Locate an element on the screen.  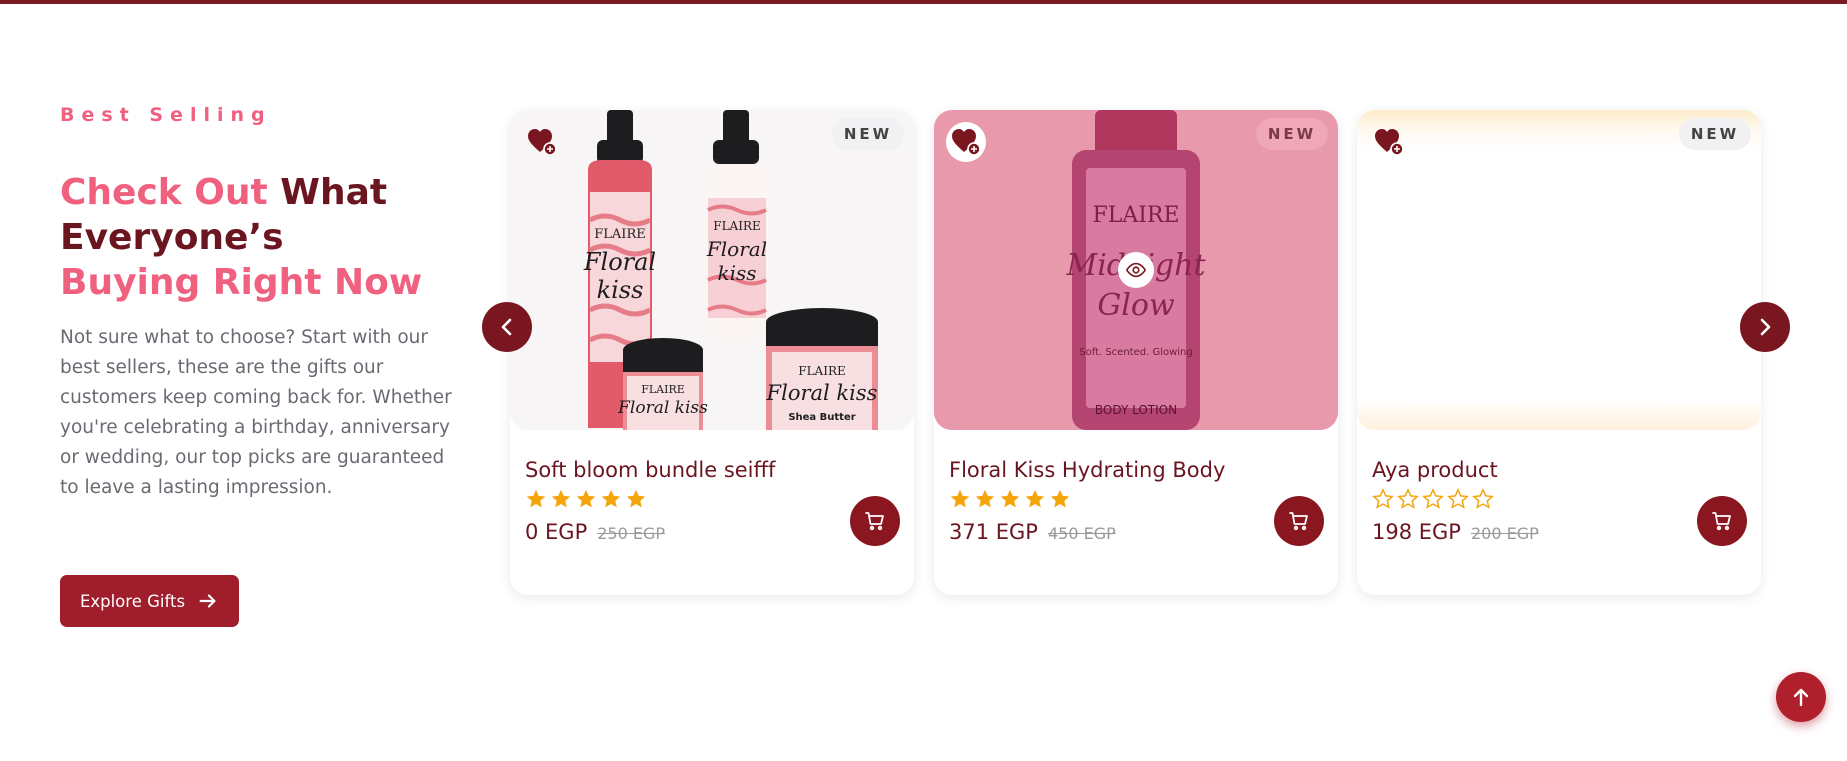
carousel-next-button is located at coordinates (1765, 327).